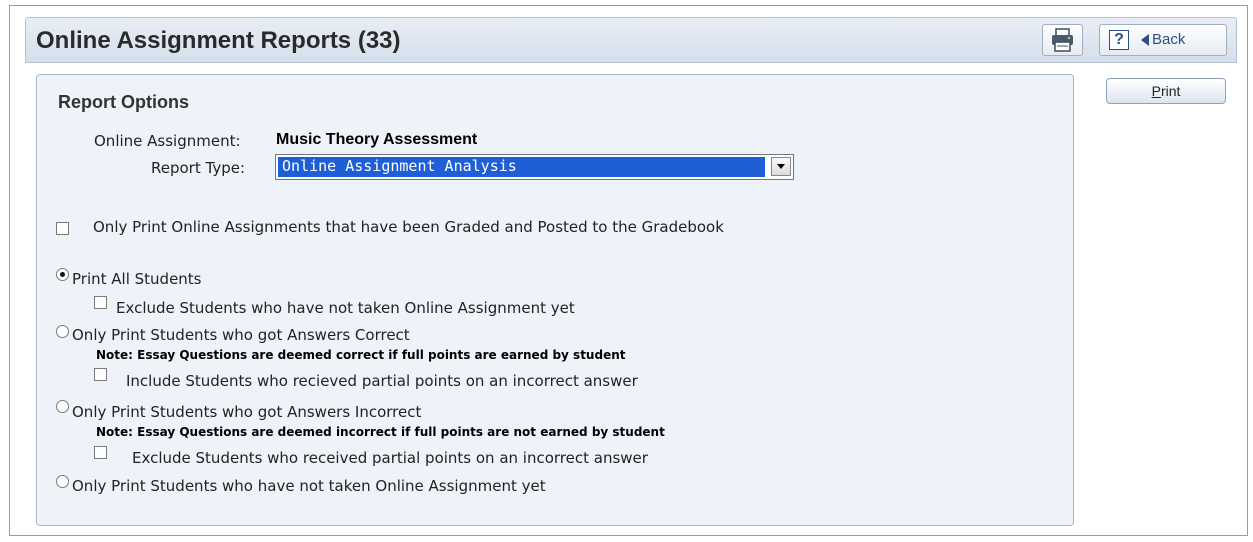  What do you see at coordinates (1156, 91) in the screenshot?
I see `print-button-mnemonic: P` at bounding box center [1156, 91].